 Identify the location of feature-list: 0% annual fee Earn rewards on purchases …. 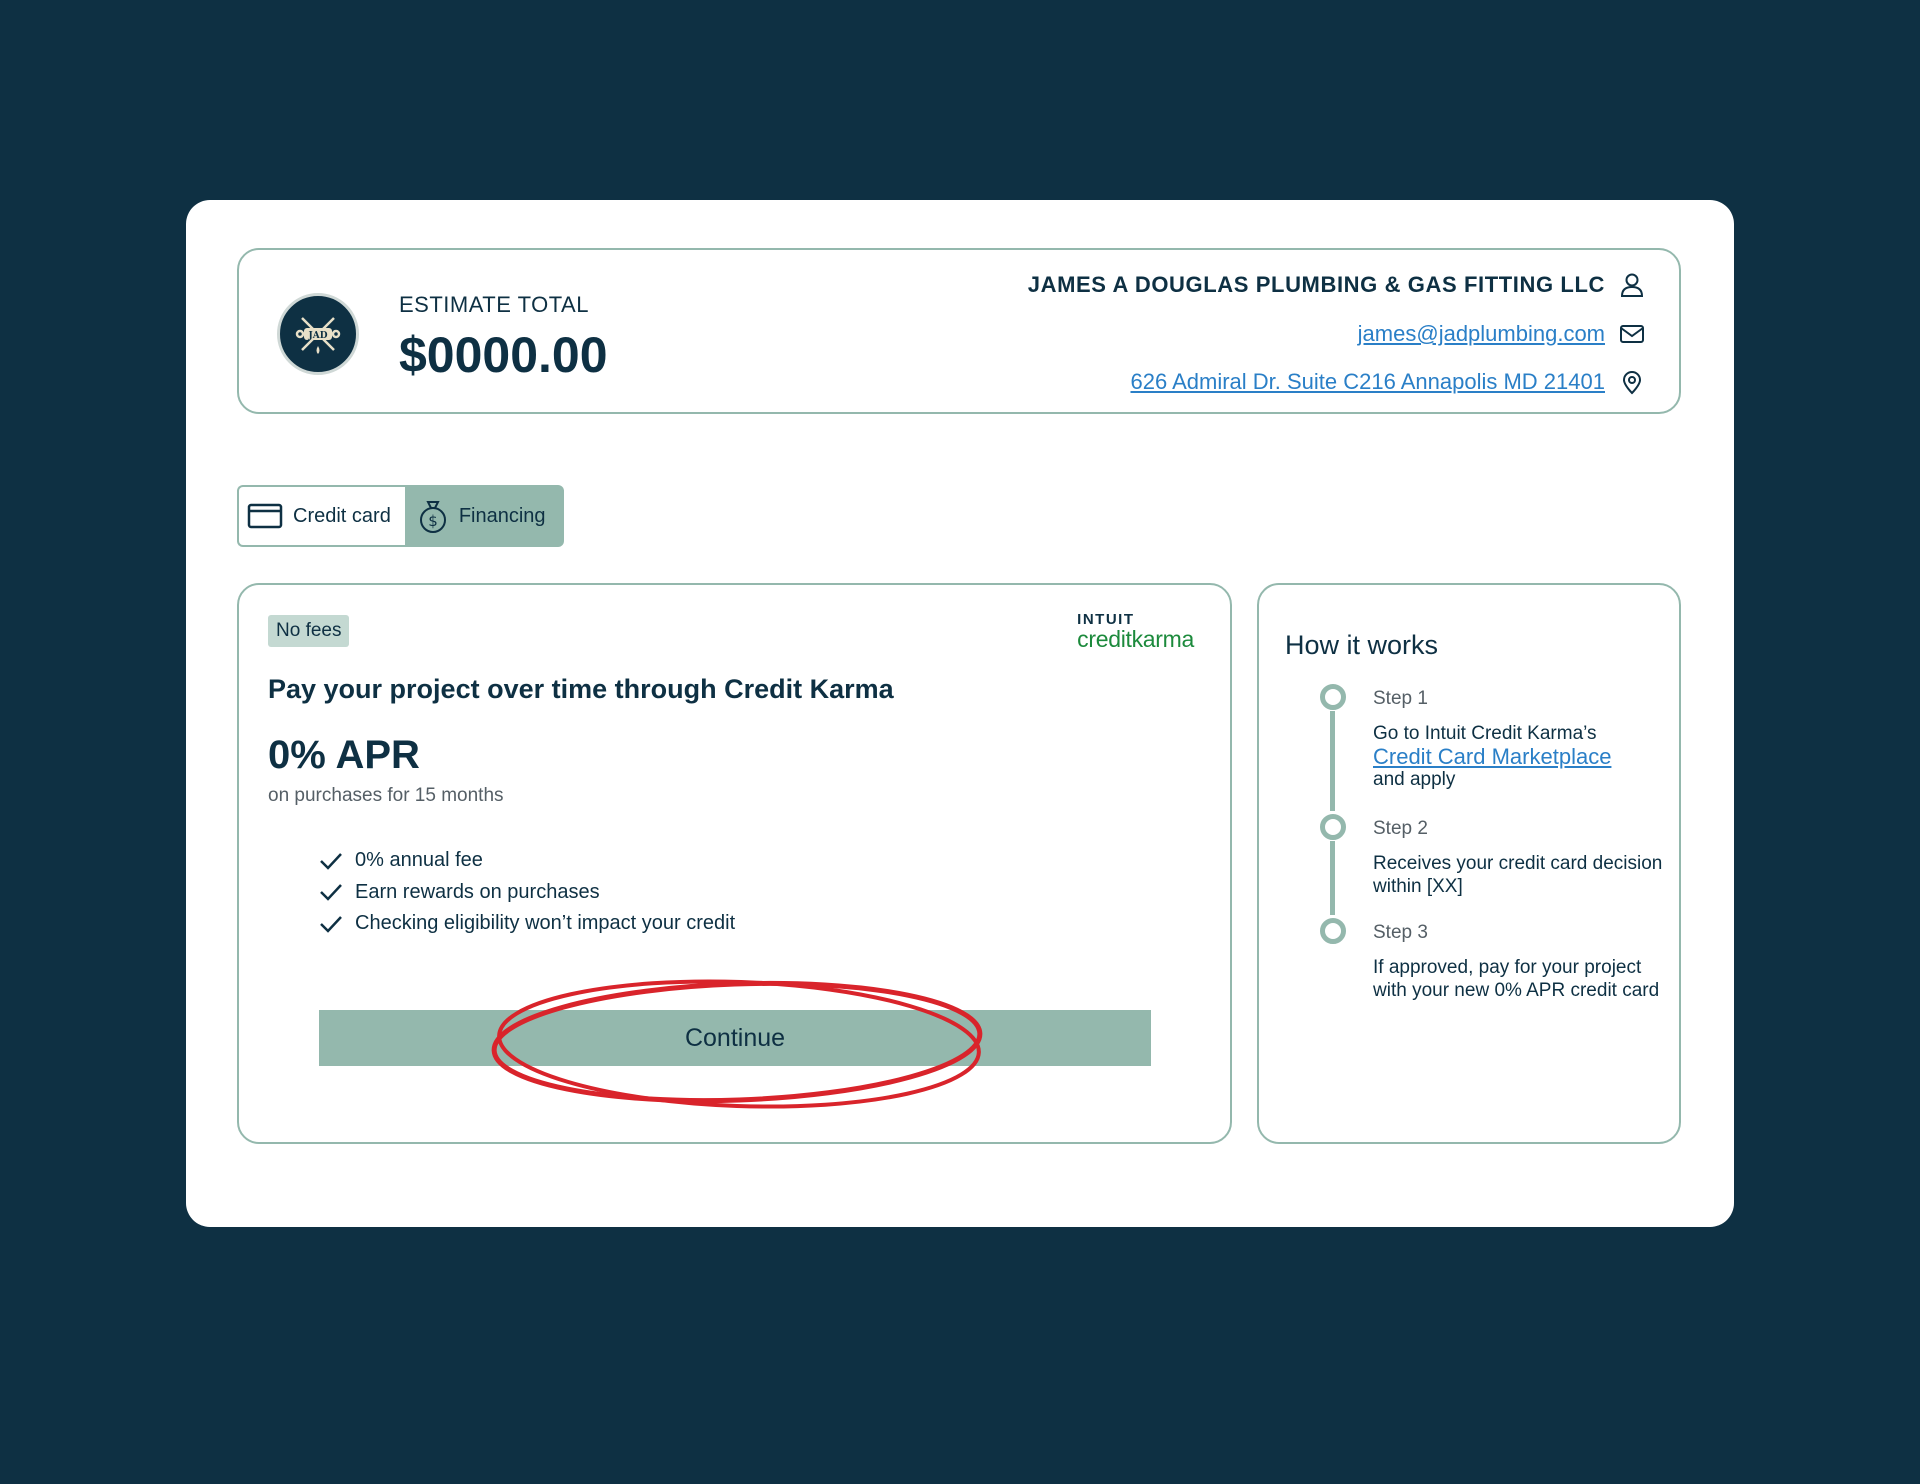
(527, 892).